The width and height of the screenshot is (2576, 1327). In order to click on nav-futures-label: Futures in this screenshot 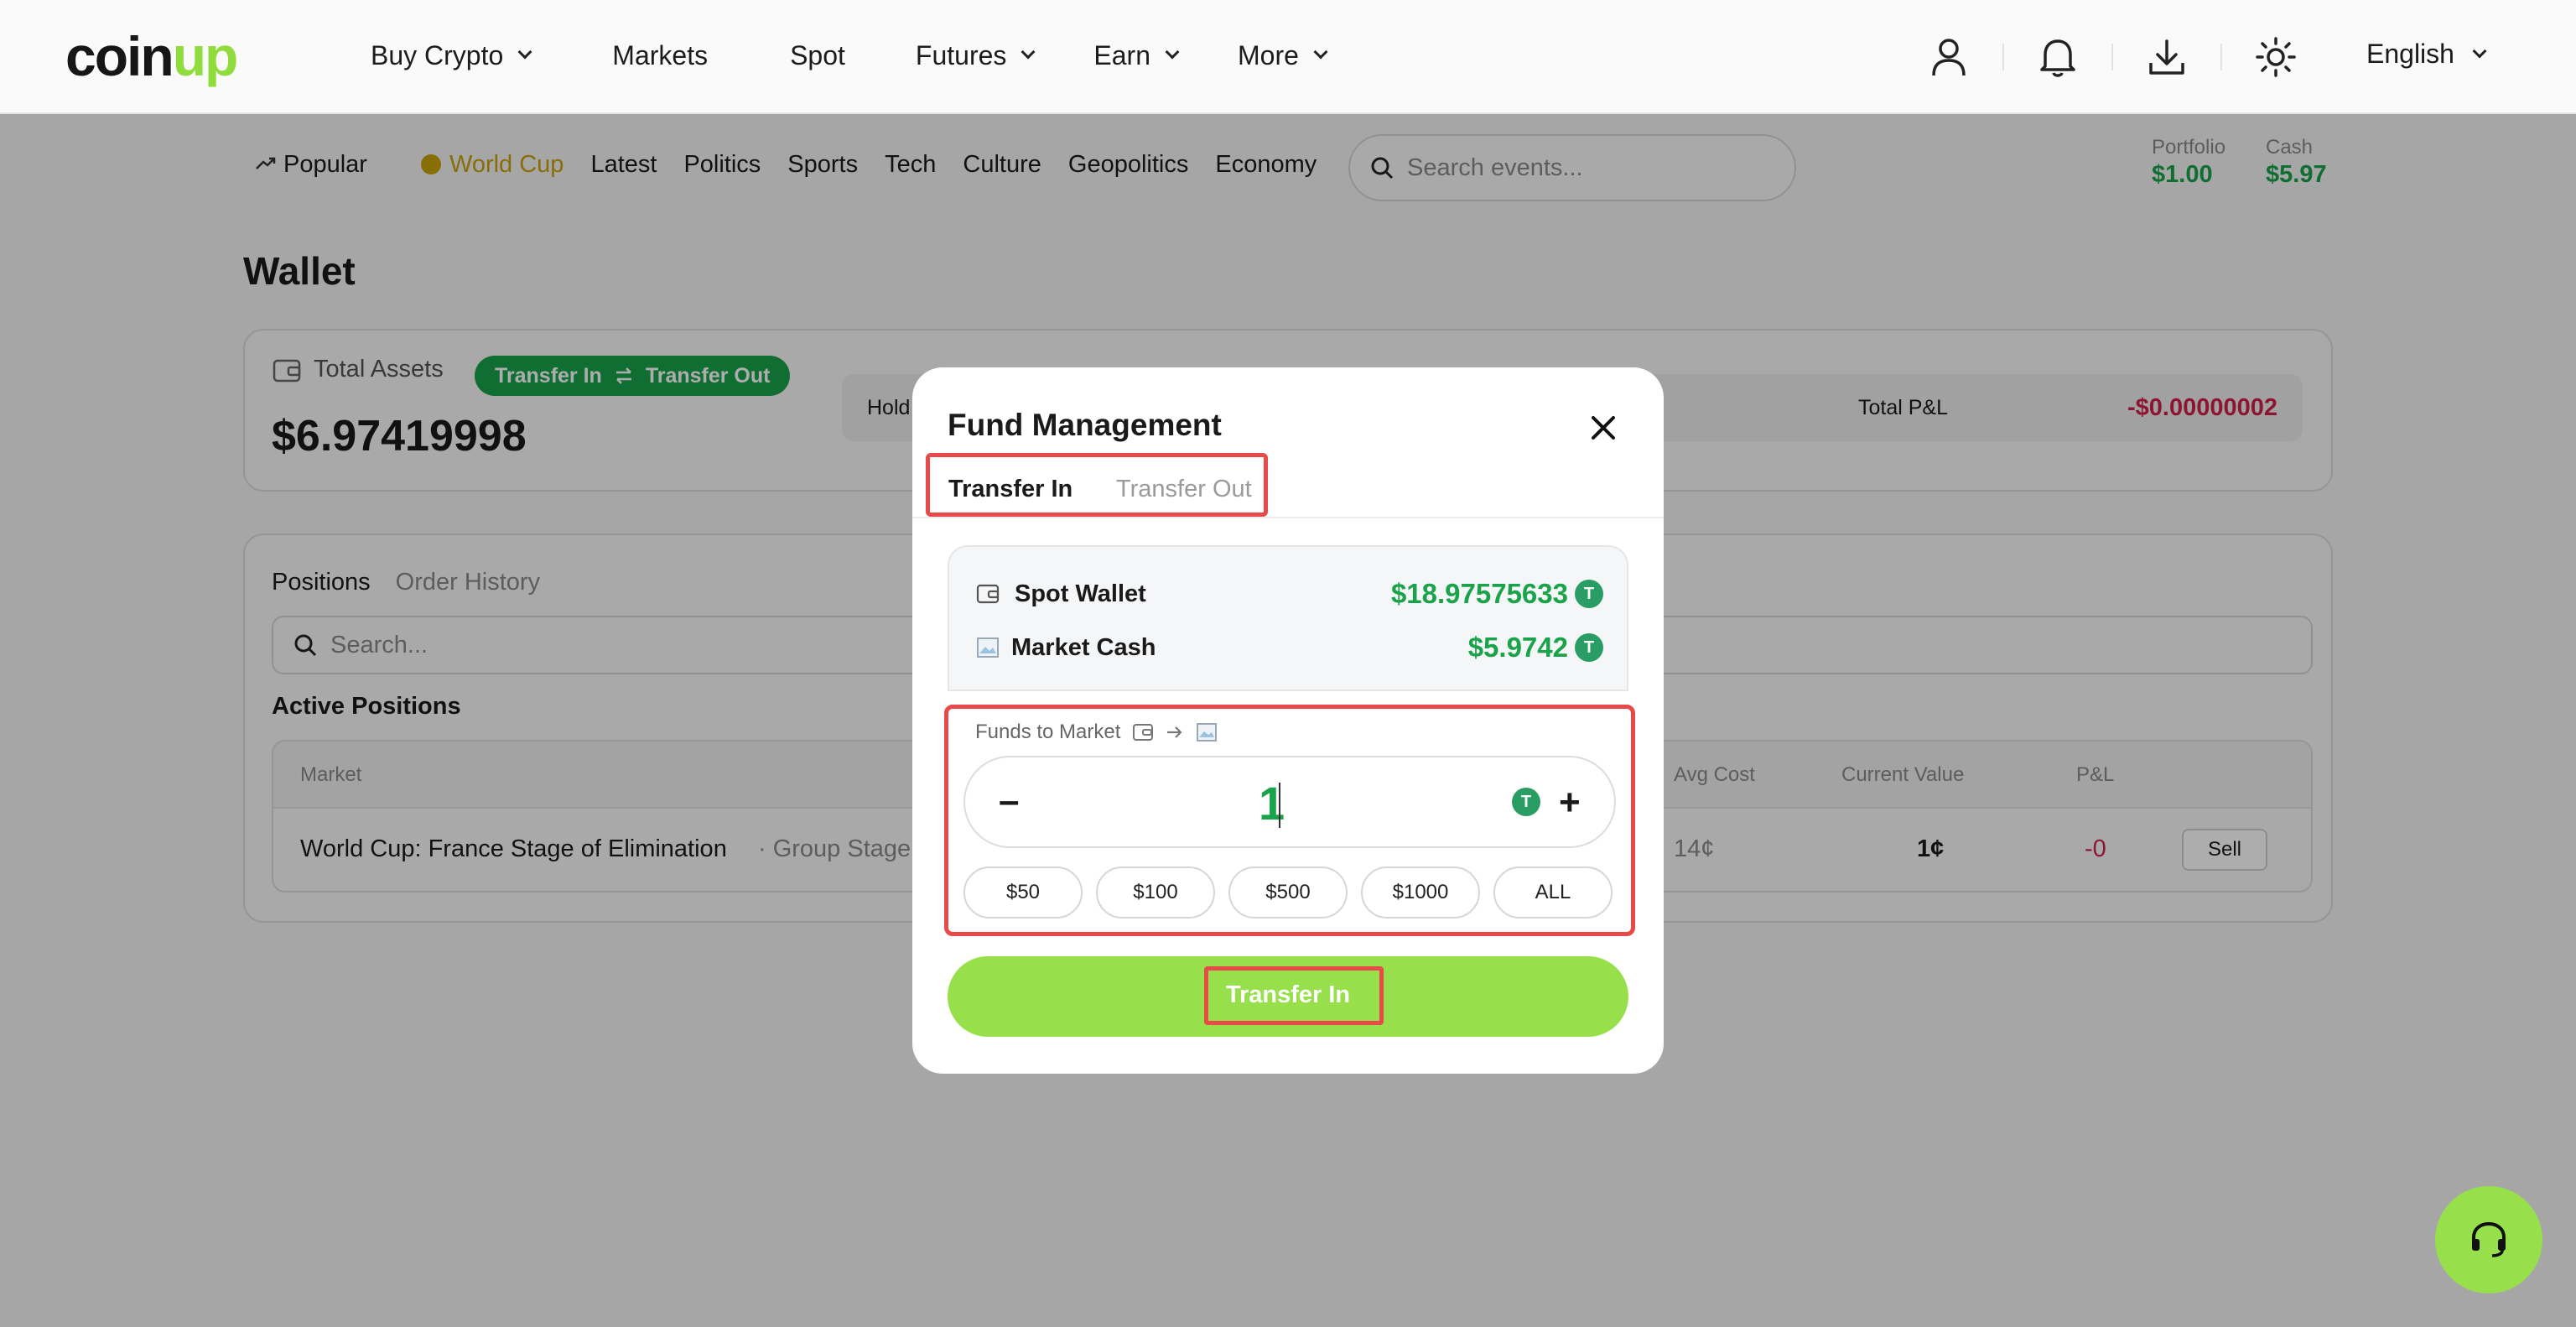, I will do `click(961, 54)`.